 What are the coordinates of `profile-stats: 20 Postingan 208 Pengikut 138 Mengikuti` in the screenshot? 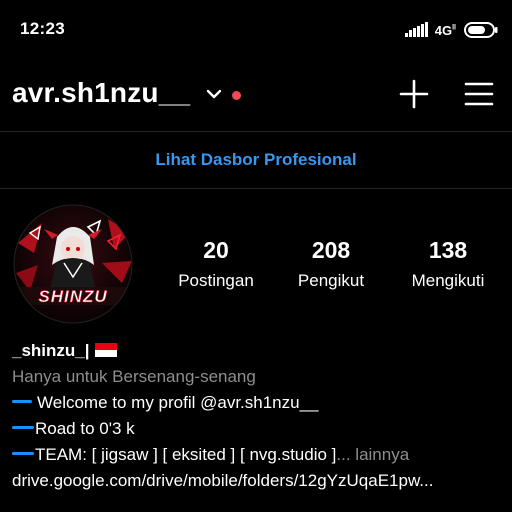 It's located at (331, 264).